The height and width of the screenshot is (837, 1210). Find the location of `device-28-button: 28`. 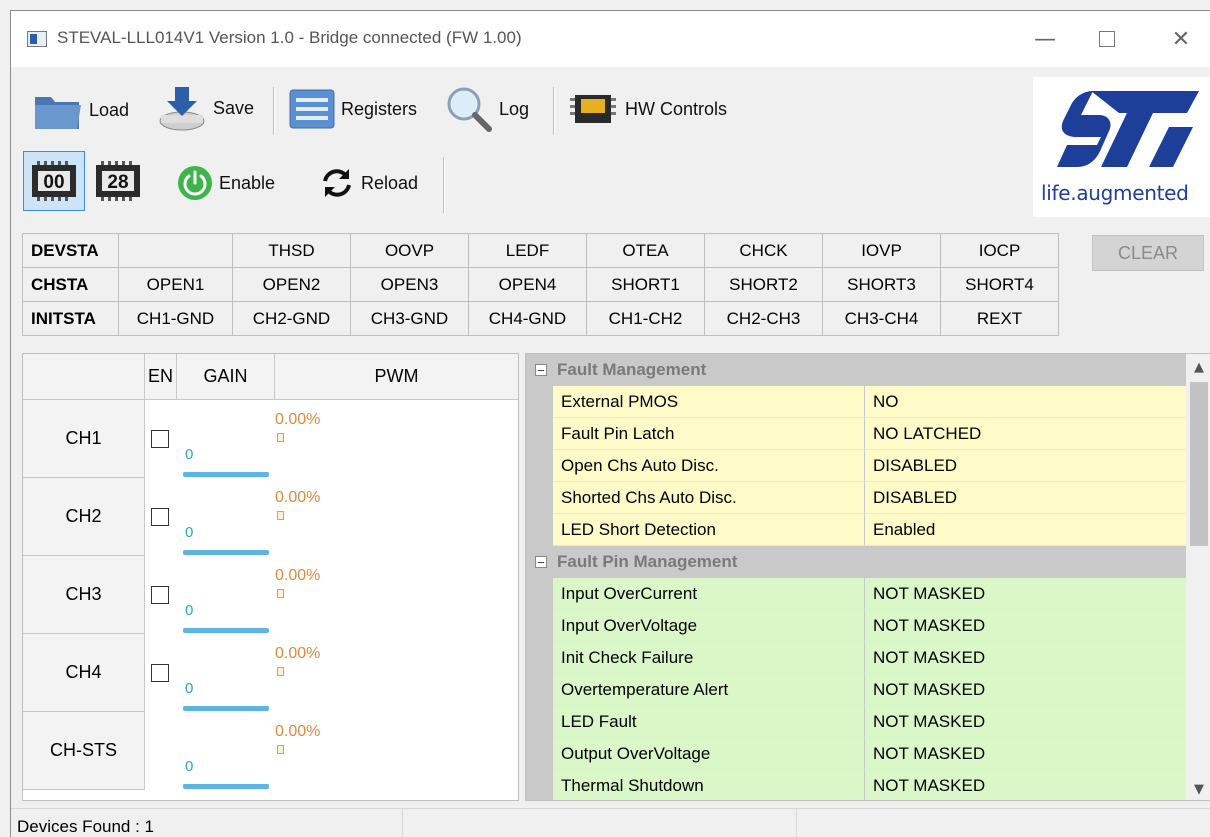

device-28-button: 28 is located at coordinates (118, 181).